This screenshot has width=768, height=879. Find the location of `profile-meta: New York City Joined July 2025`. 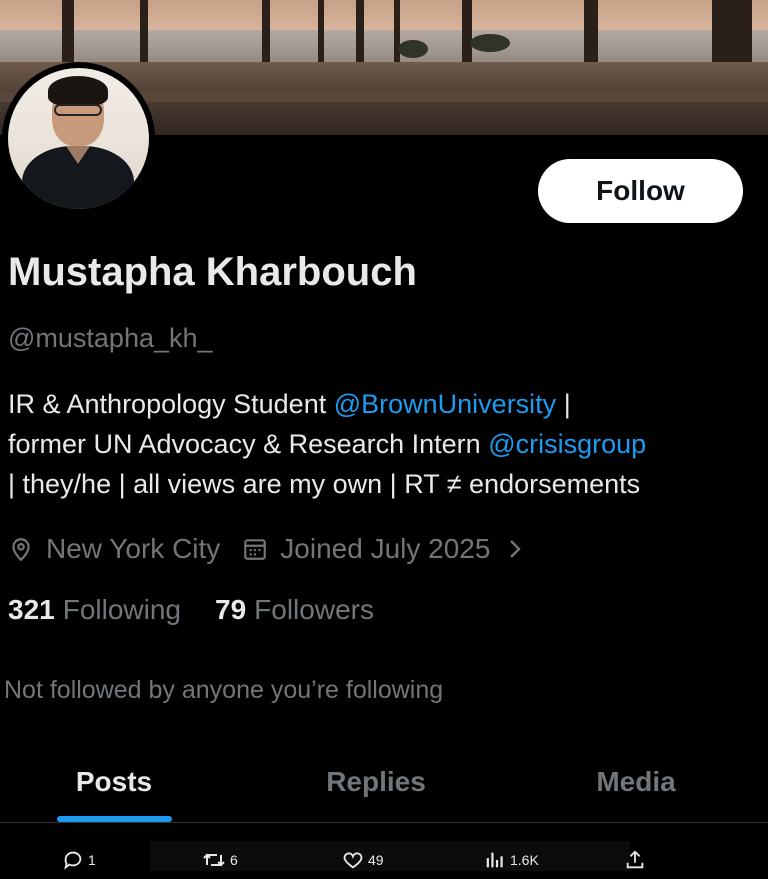

profile-meta: New York City Joined July 2025 is located at coordinates (283, 549).